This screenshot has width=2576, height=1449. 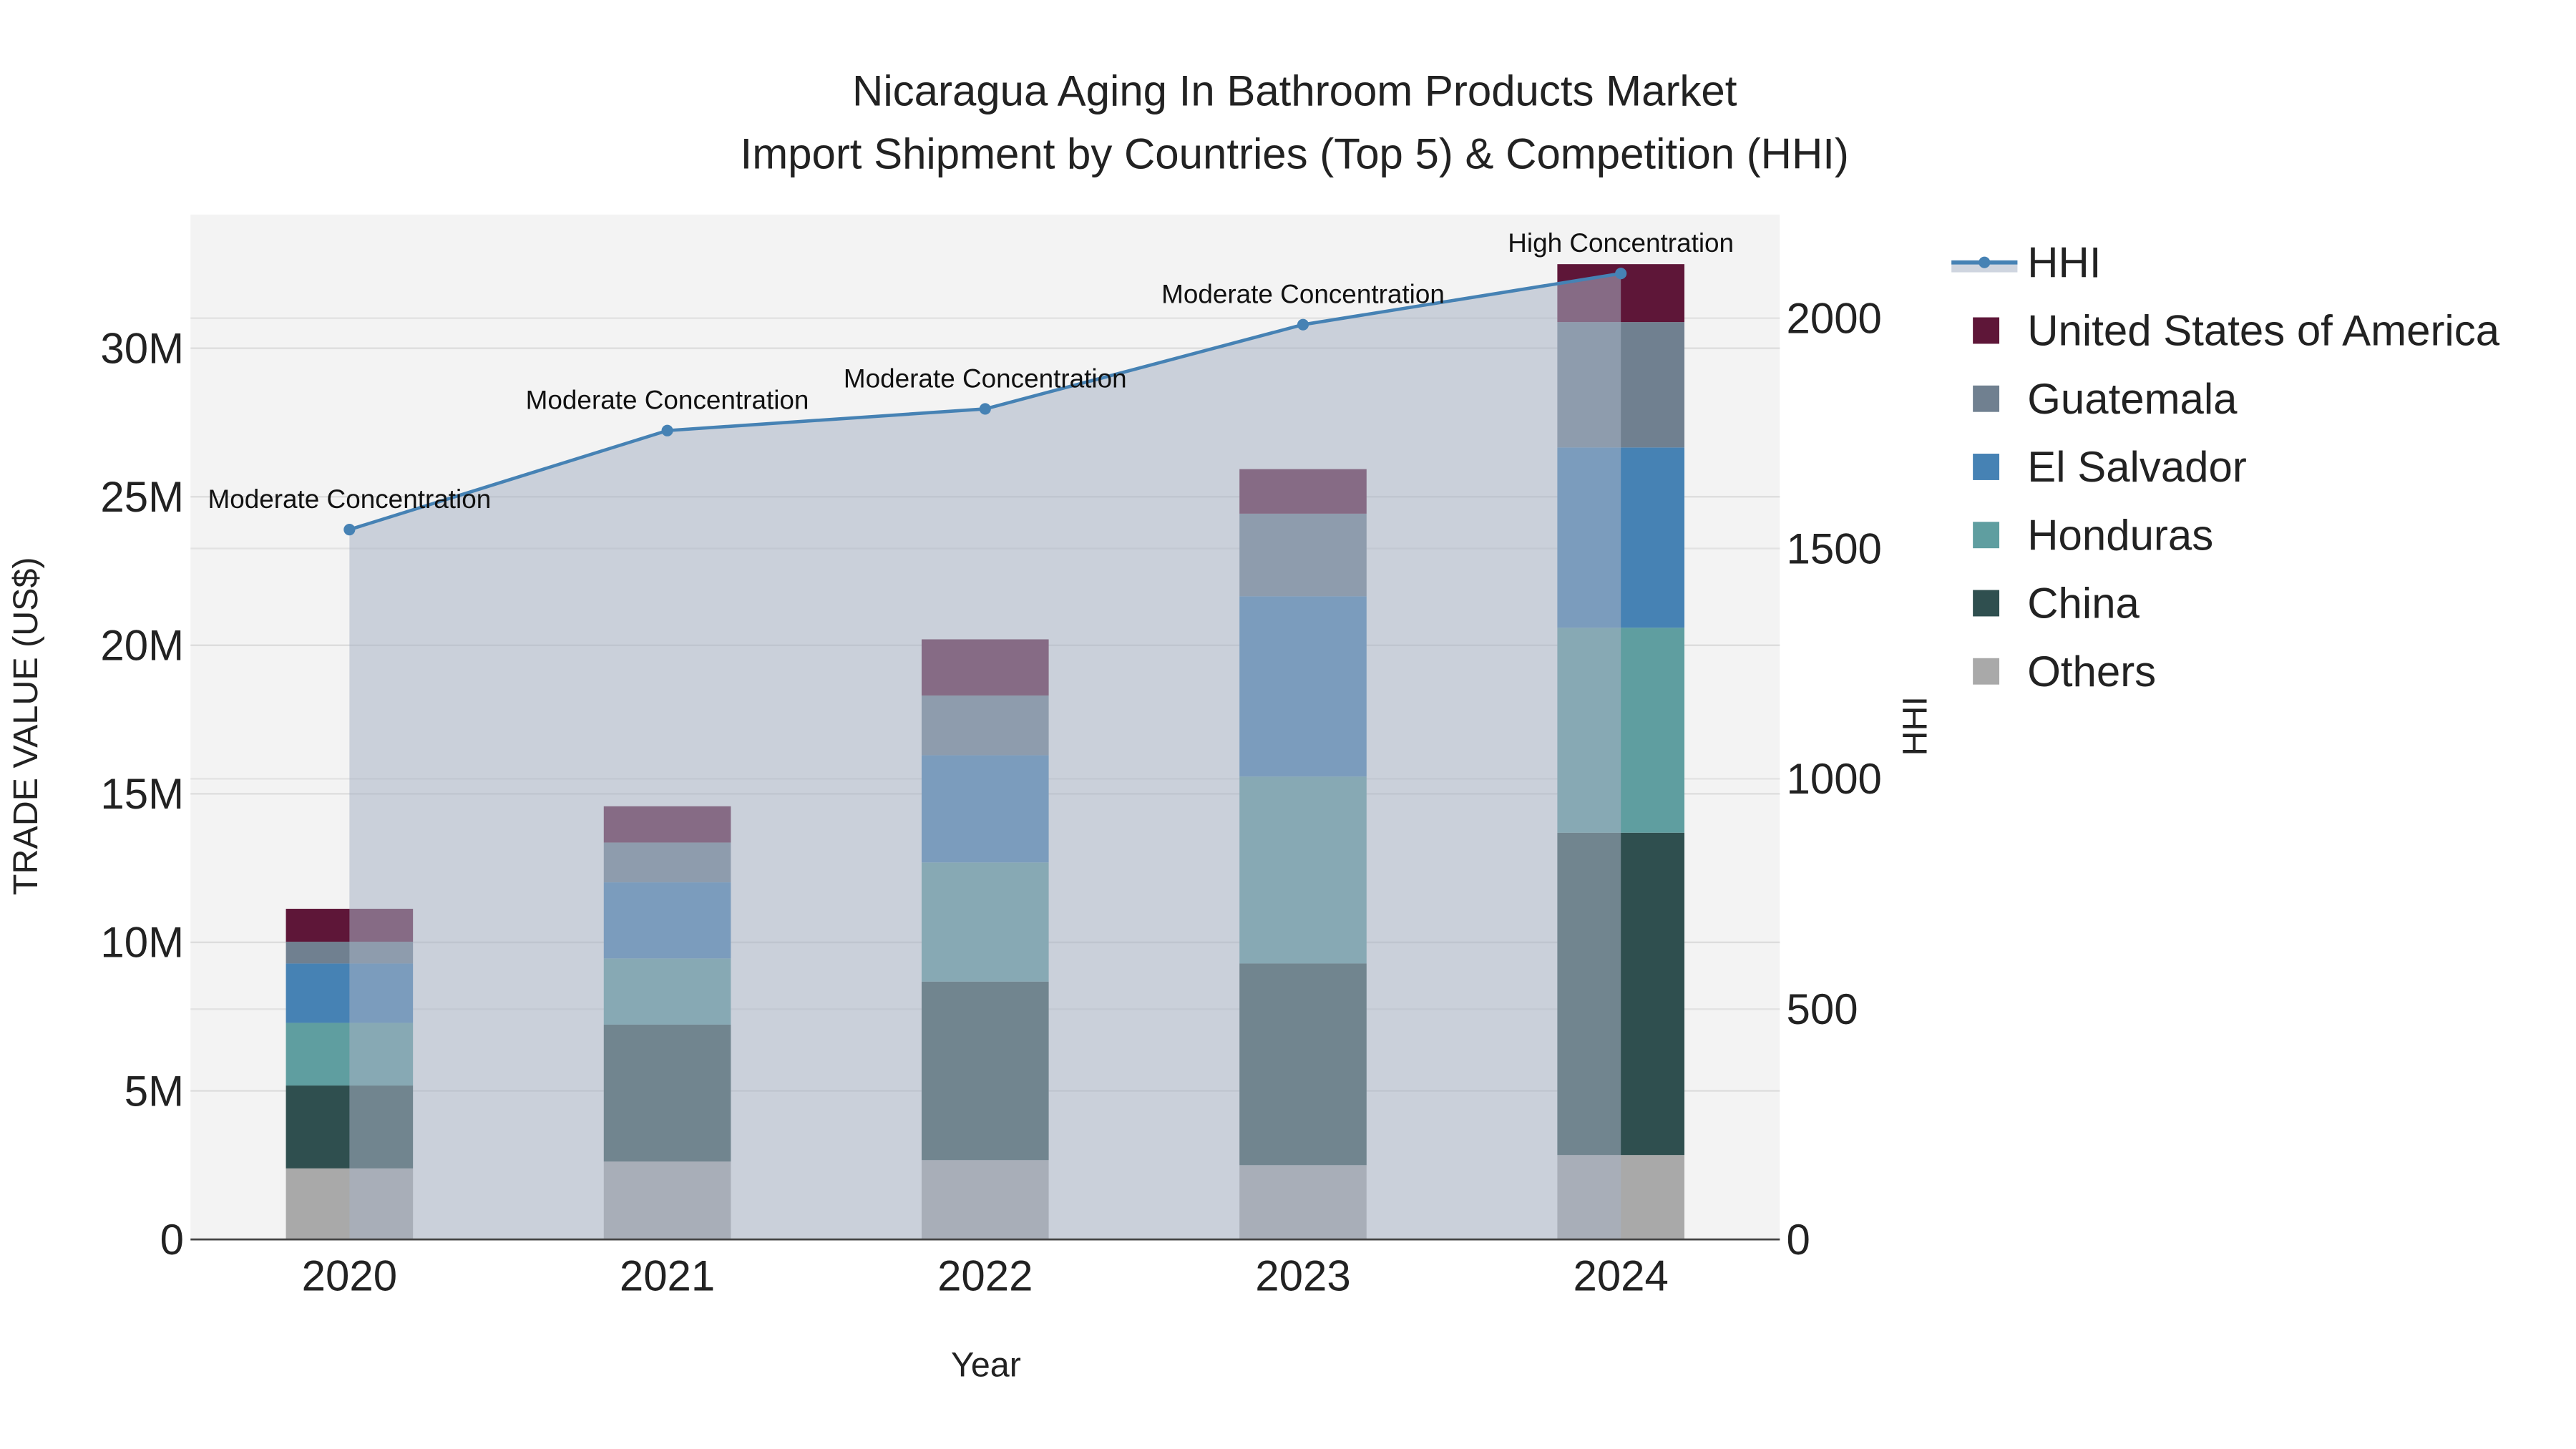 I want to click on legend-item-united-states-of-america: United States of America, so click(x=2236, y=331).